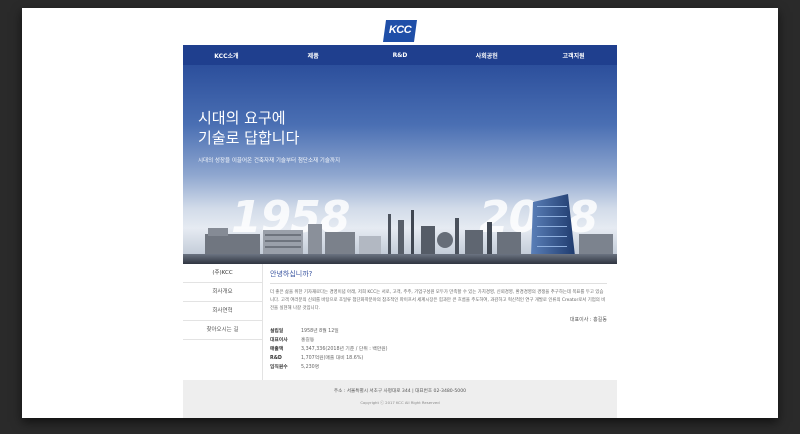  What do you see at coordinates (486, 55) in the screenshot?
I see `nav-item-social: 사회공헌` at bounding box center [486, 55].